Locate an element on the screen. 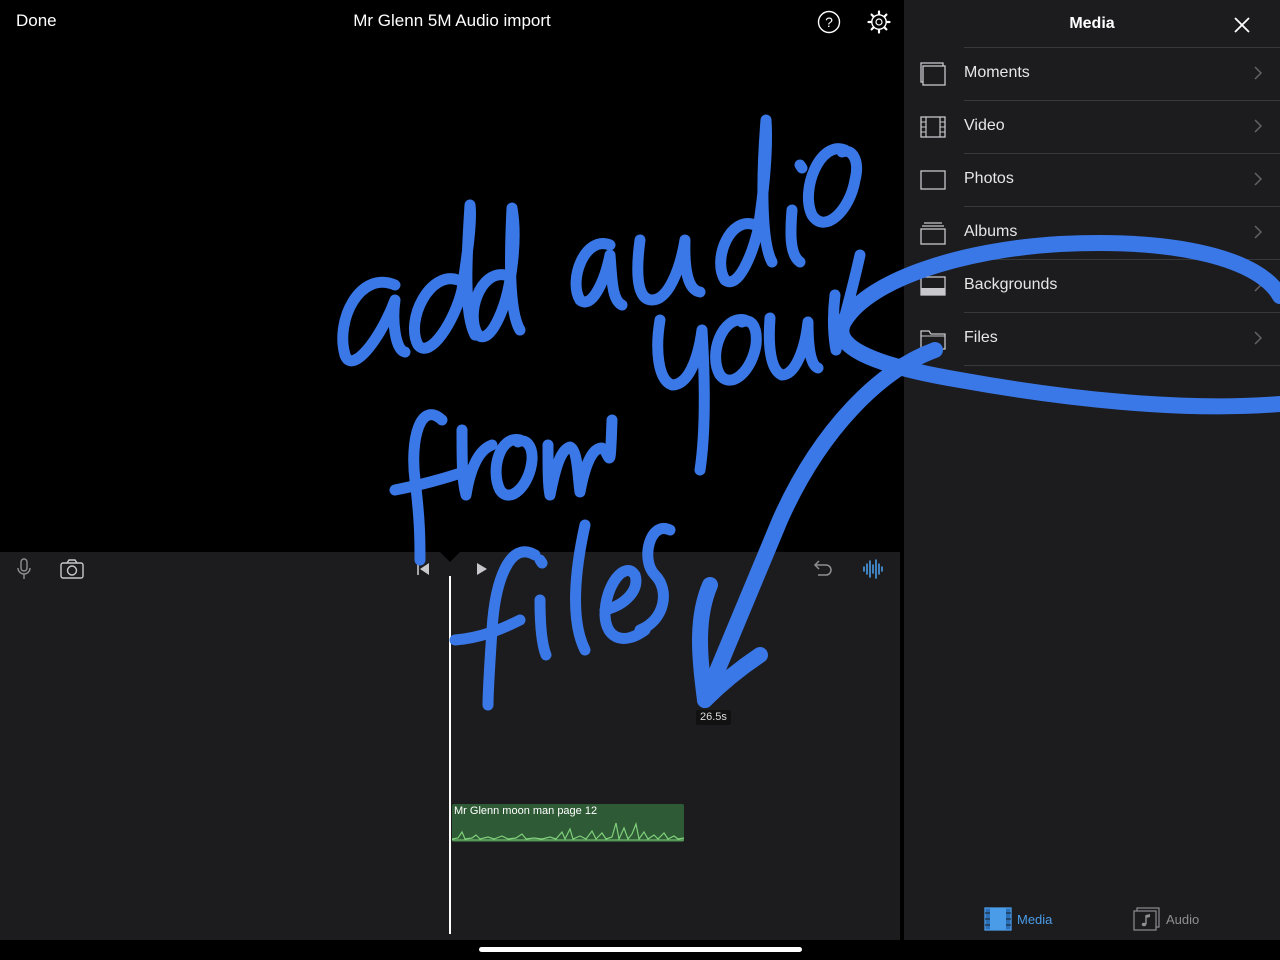 This screenshot has width=1280, height=960. panel-title: Media is located at coordinates (1092, 23).